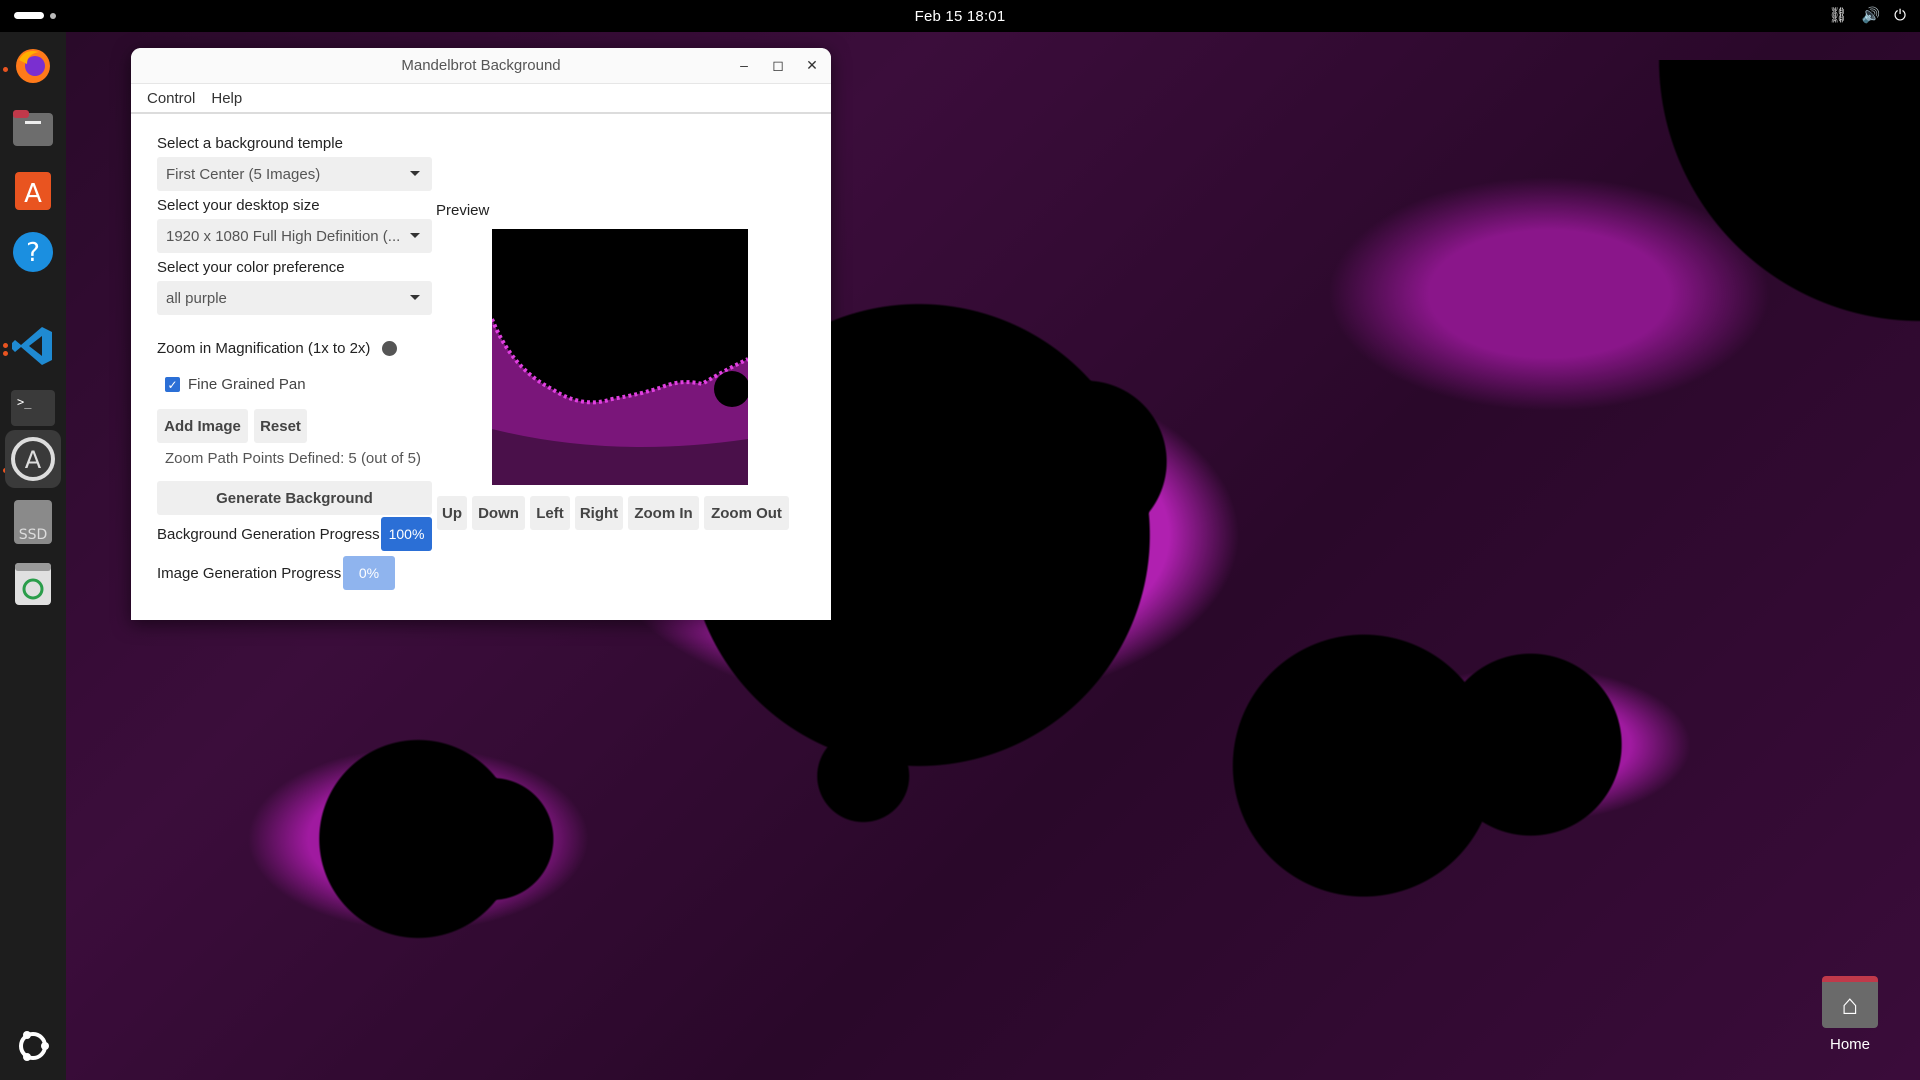 The width and height of the screenshot is (1920, 1080). Describe the element at coordinates (171, 98) in the screenshot. I see `menu-control: Control` at that location.